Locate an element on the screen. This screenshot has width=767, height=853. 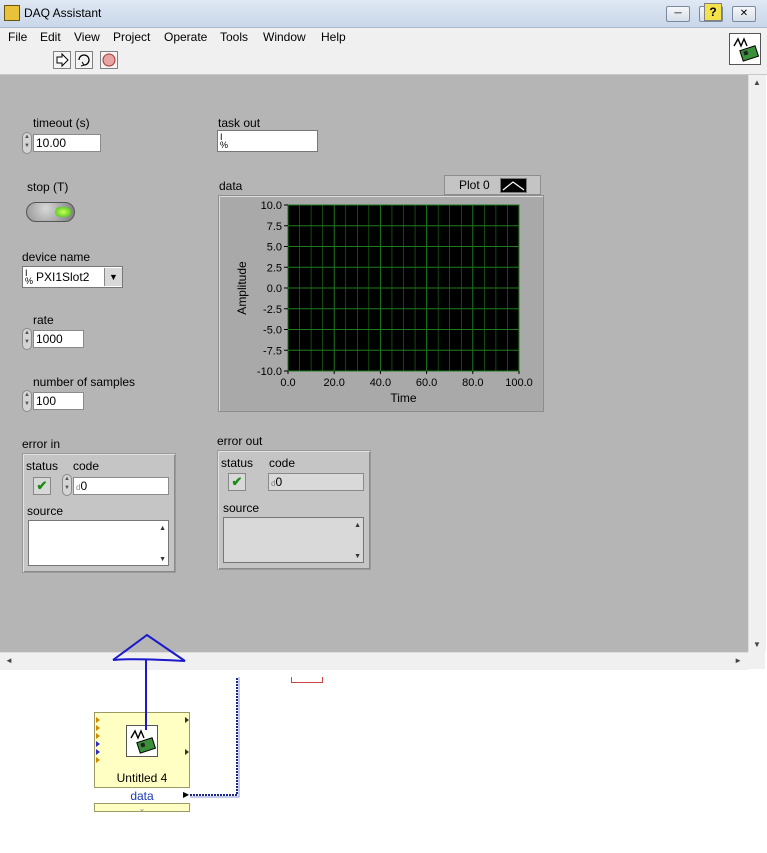
vi-icon is located at coordinates (745, 49).